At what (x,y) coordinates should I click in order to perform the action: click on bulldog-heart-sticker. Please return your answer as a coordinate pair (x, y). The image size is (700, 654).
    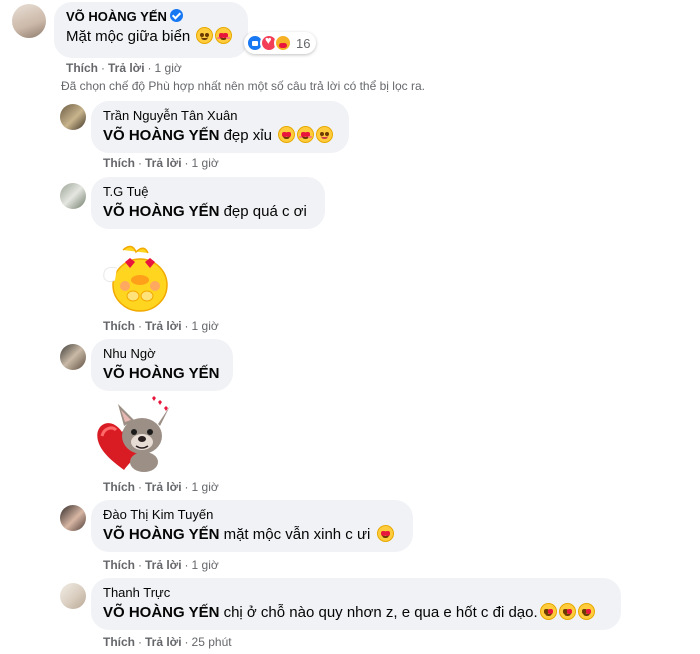
    Looking at the image, I should click on (133, 434).